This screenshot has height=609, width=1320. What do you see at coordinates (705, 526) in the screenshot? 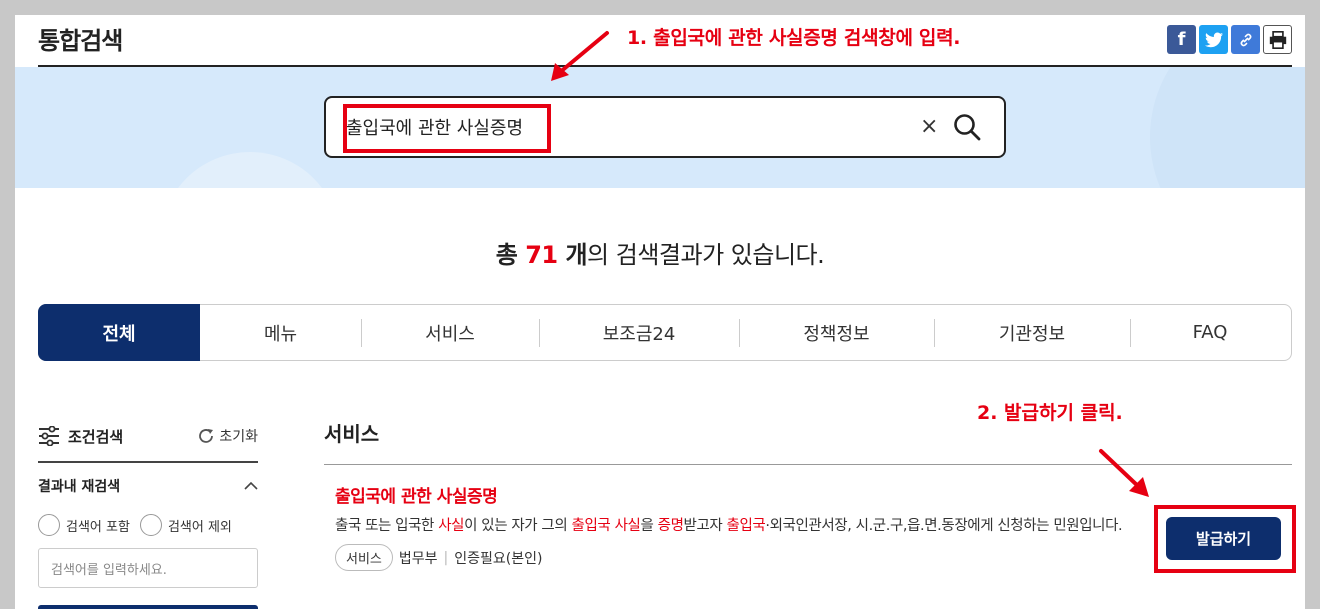
I see `description-text: 받고자` at bounding box center [705, 526].